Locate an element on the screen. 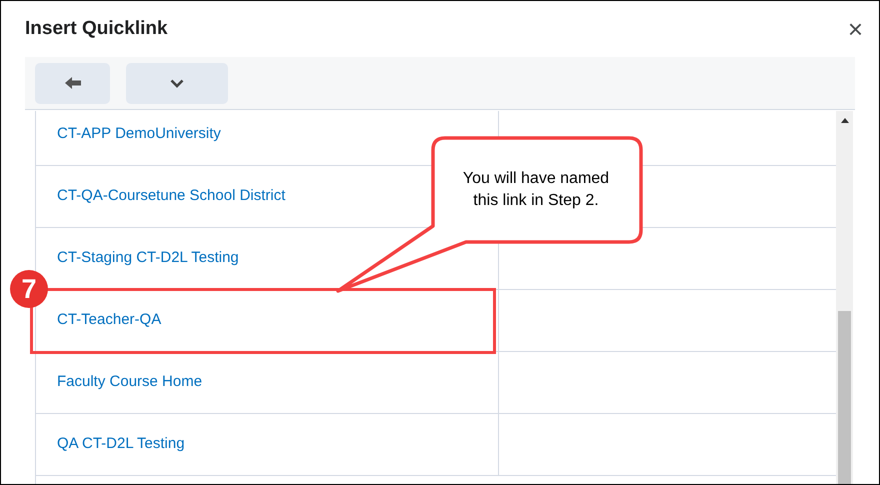  callout-text: You will have named this link in Step 2. is located at coordinates (536, 190).